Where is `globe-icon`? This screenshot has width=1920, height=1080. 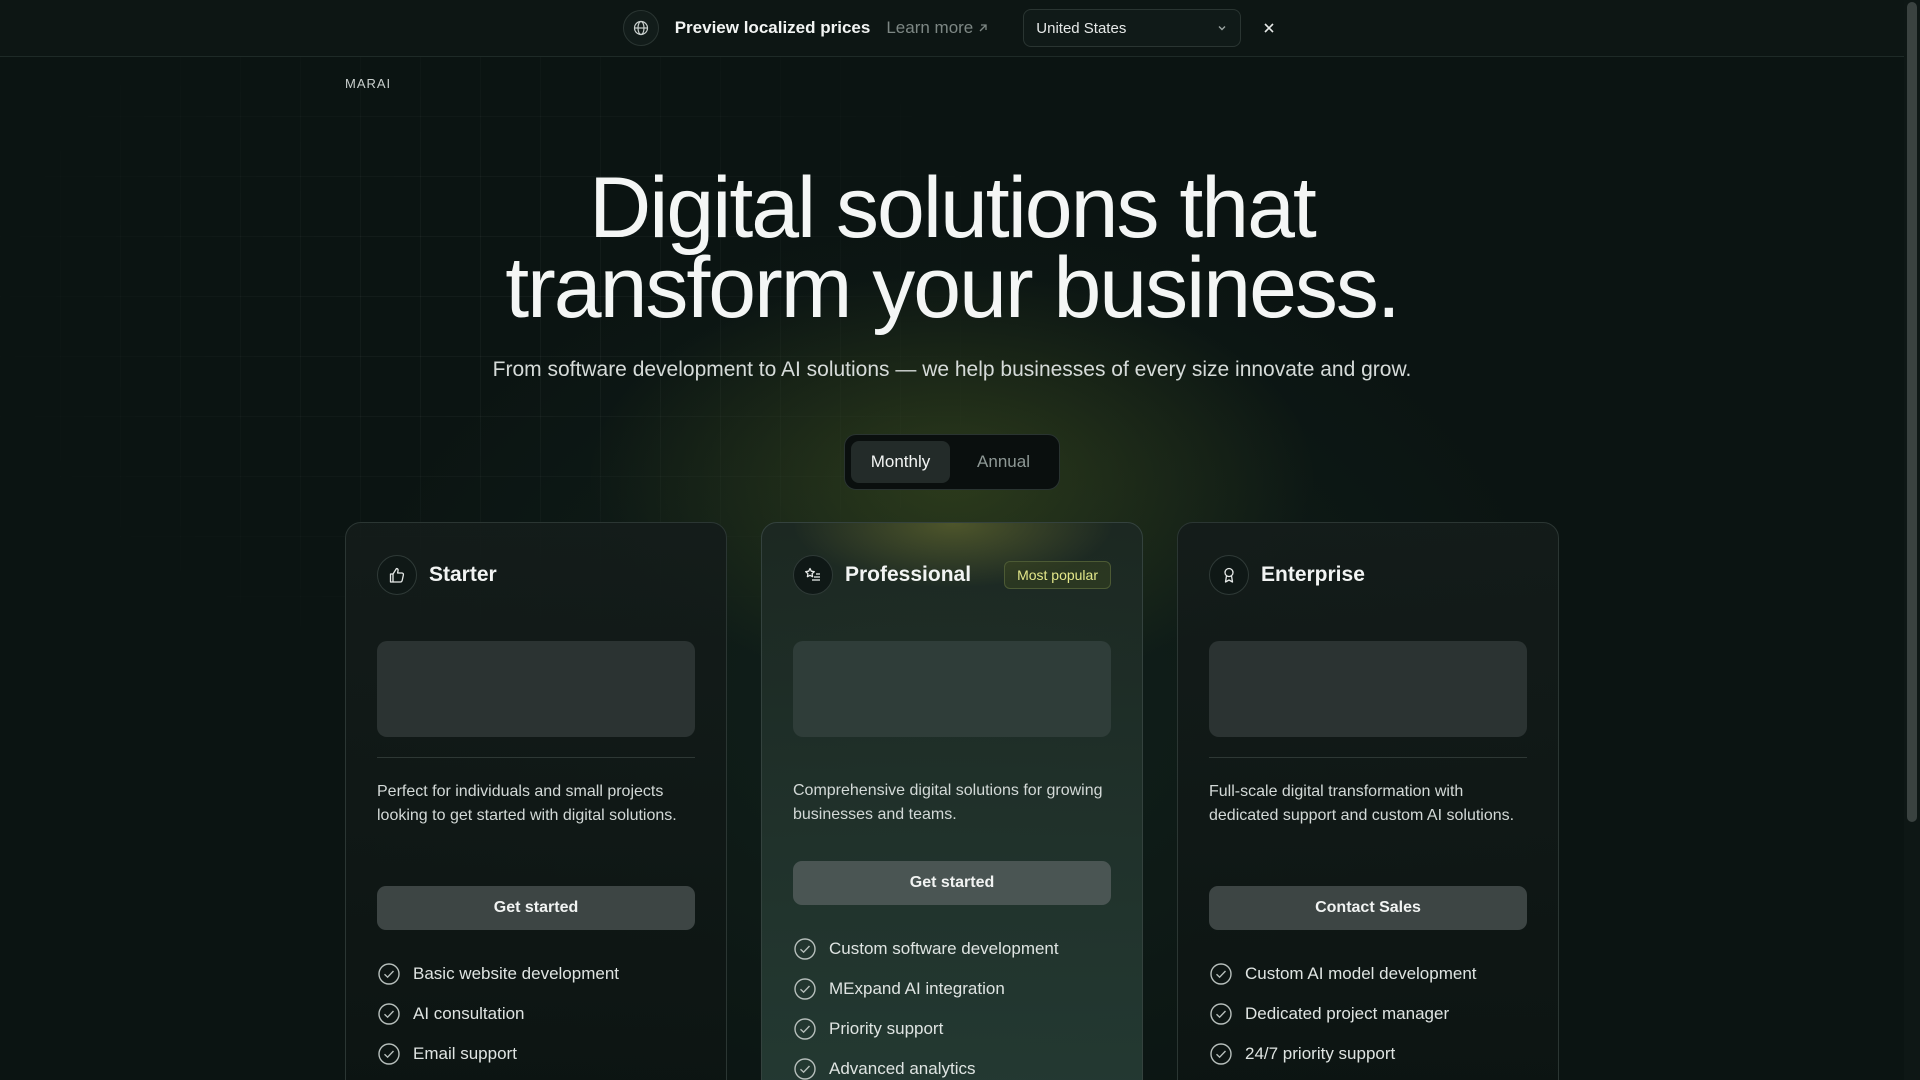
globe-icon is located at coordinates (640, 28).